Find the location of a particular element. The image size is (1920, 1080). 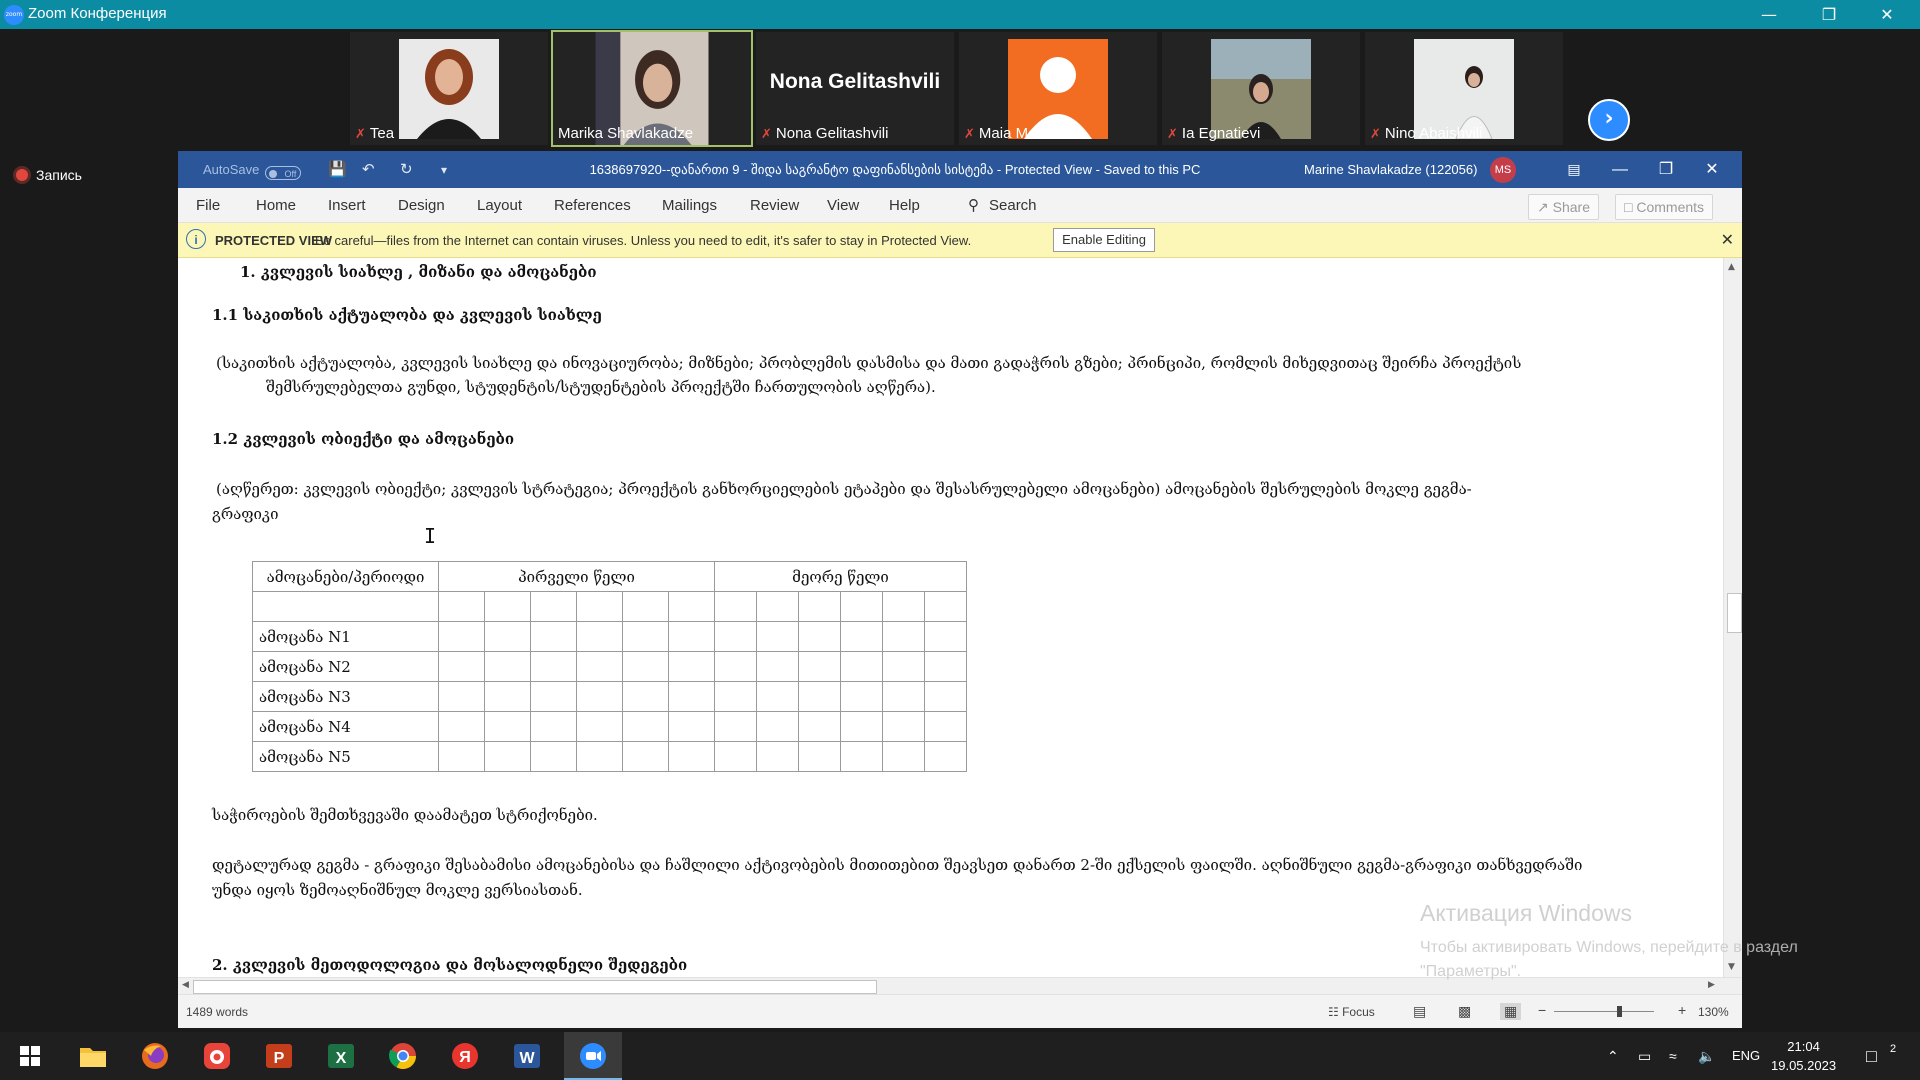

ribbon-display-options-icon: ▤ is located at coordinates (1574, 169).